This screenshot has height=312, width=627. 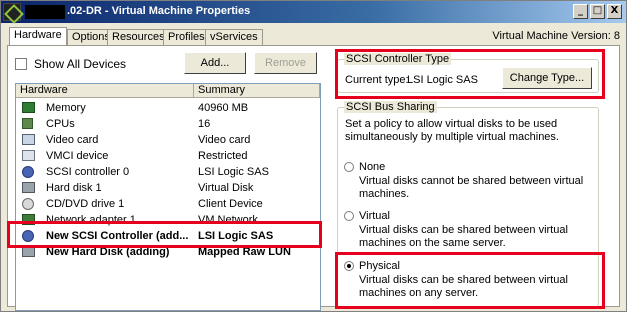 I want to click on hardware-row-network: Network adapter 1 VM Network, so click(x=168, y=220).